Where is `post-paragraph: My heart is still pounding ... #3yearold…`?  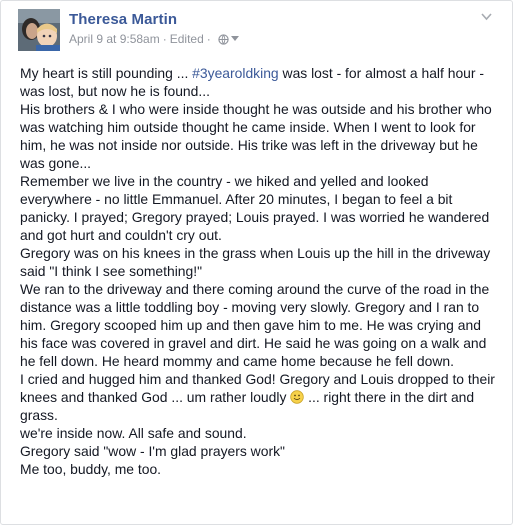 post-paragraph: My heart is still pounding ... #3yearold… is located at coordinates (252, 82).